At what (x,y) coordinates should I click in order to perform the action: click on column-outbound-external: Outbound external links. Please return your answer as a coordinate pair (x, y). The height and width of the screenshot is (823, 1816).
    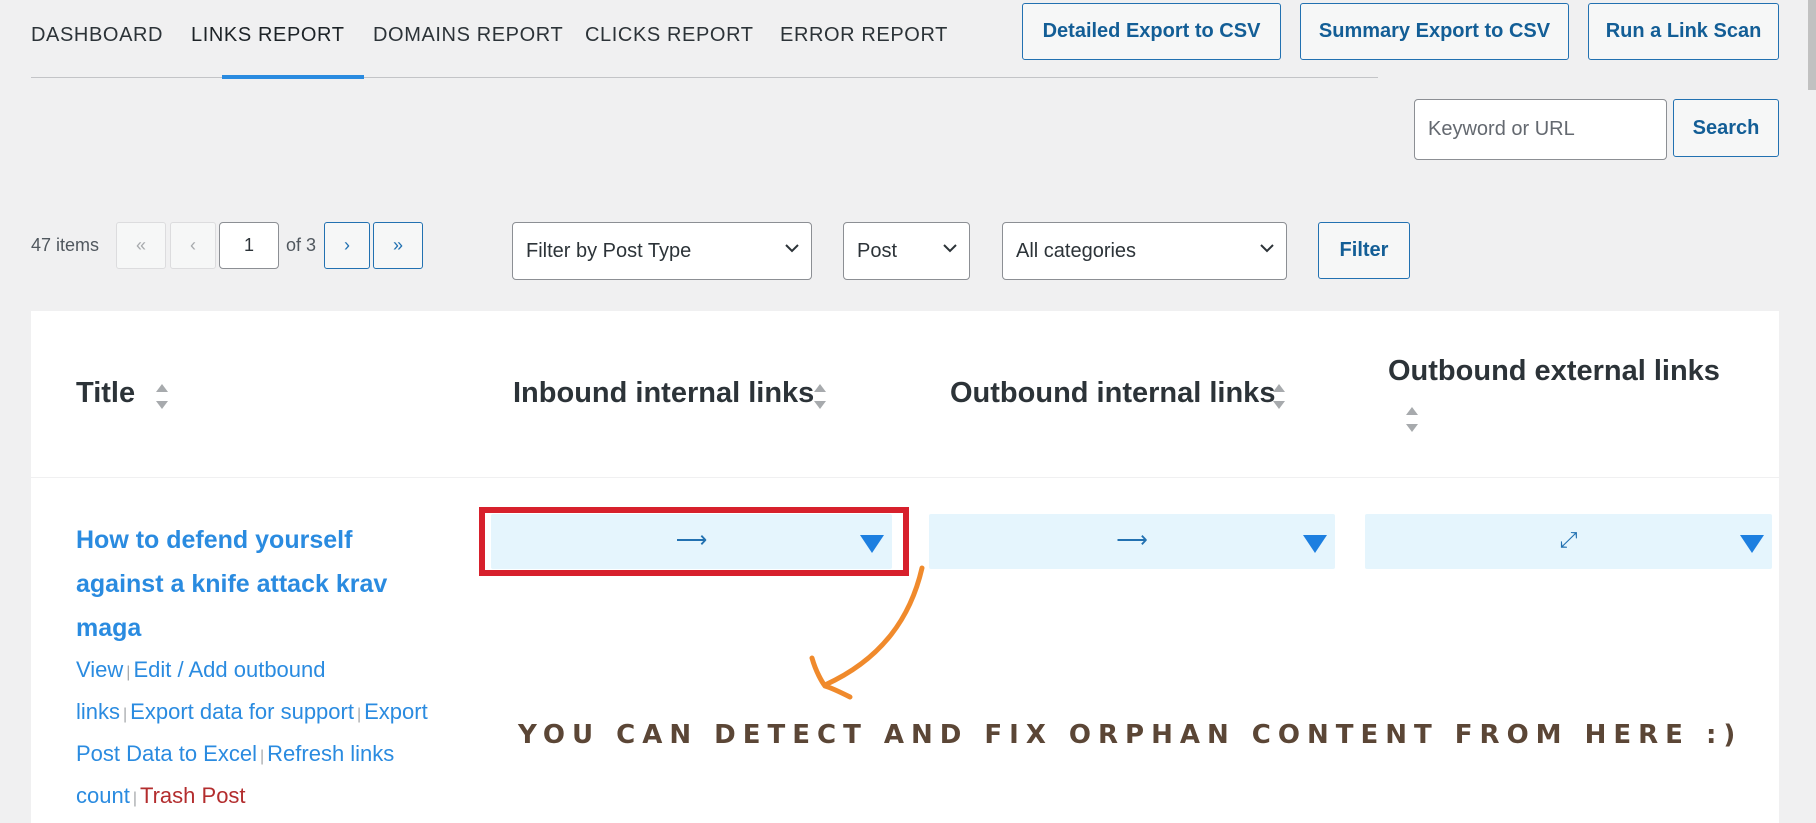
    Looking at the image, I should click on (1554, 371).